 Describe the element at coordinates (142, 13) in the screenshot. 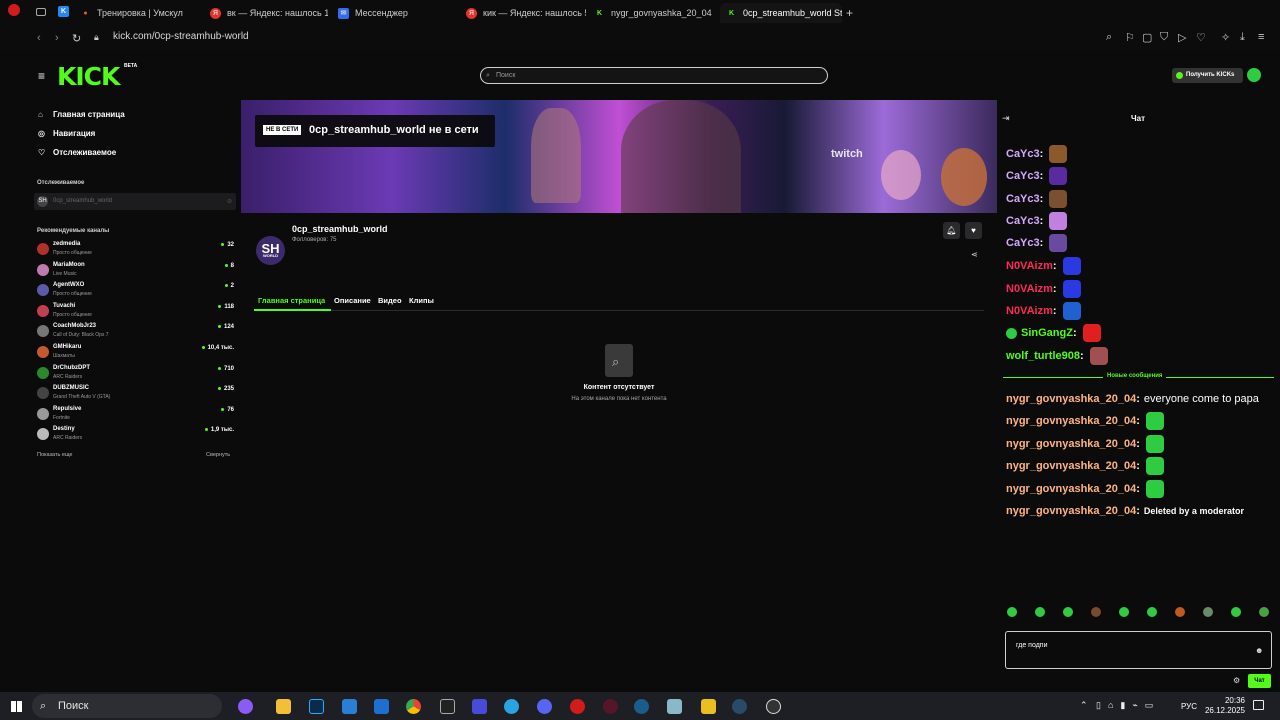

I see `browser-tab: ● Тренировка | Умскул` at that location.